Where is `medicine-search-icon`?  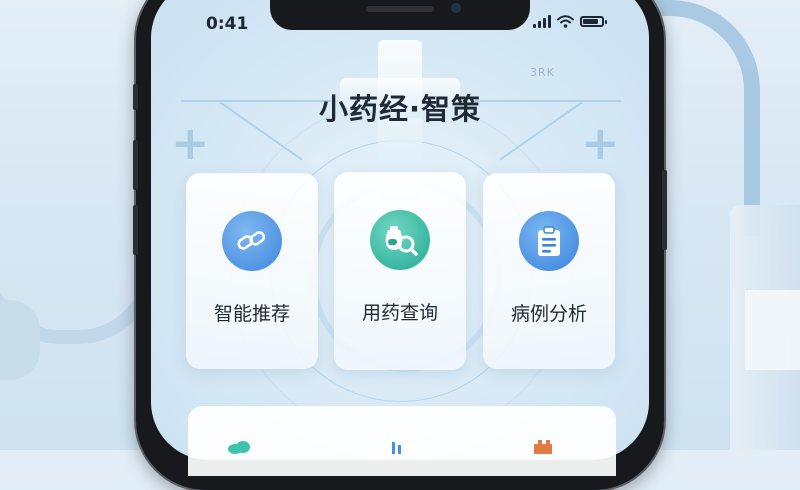 medicine-search-icon is located at coordinates (400, 240).